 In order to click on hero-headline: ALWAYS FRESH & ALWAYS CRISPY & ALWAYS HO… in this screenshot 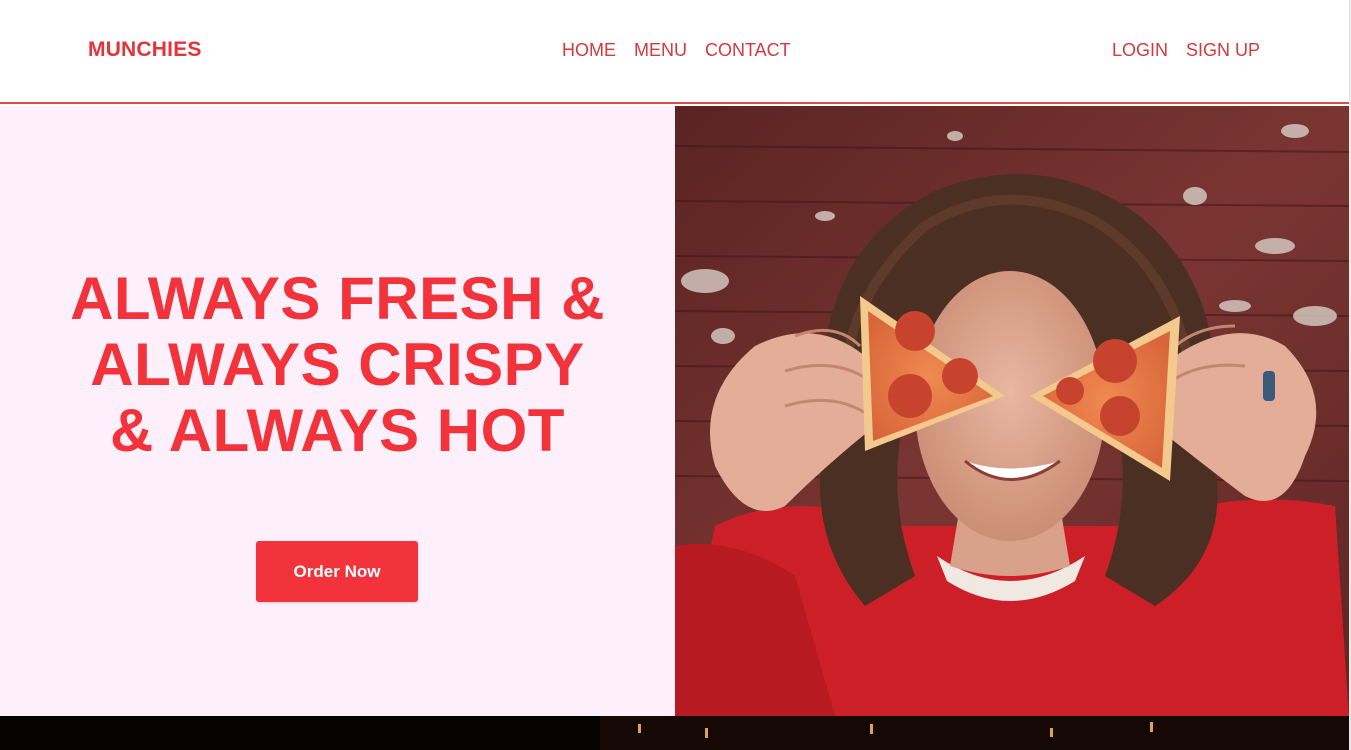, I will do `click(337, 365)`.